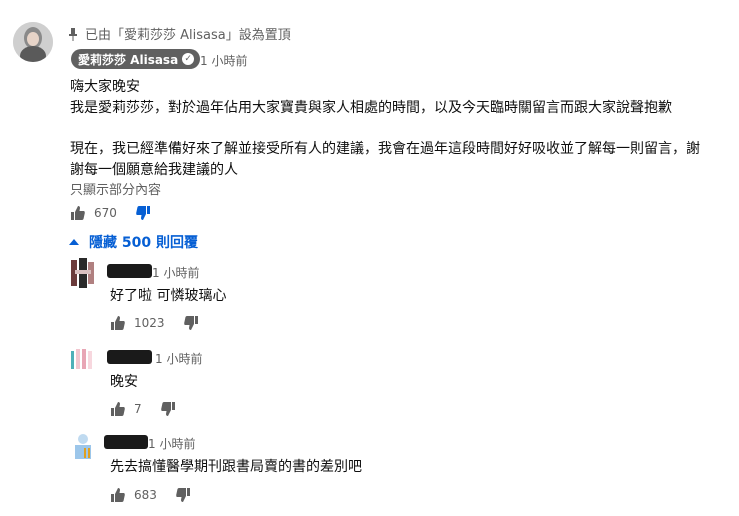  I want to click on main-comment-actions: 670, so click(110, 213).